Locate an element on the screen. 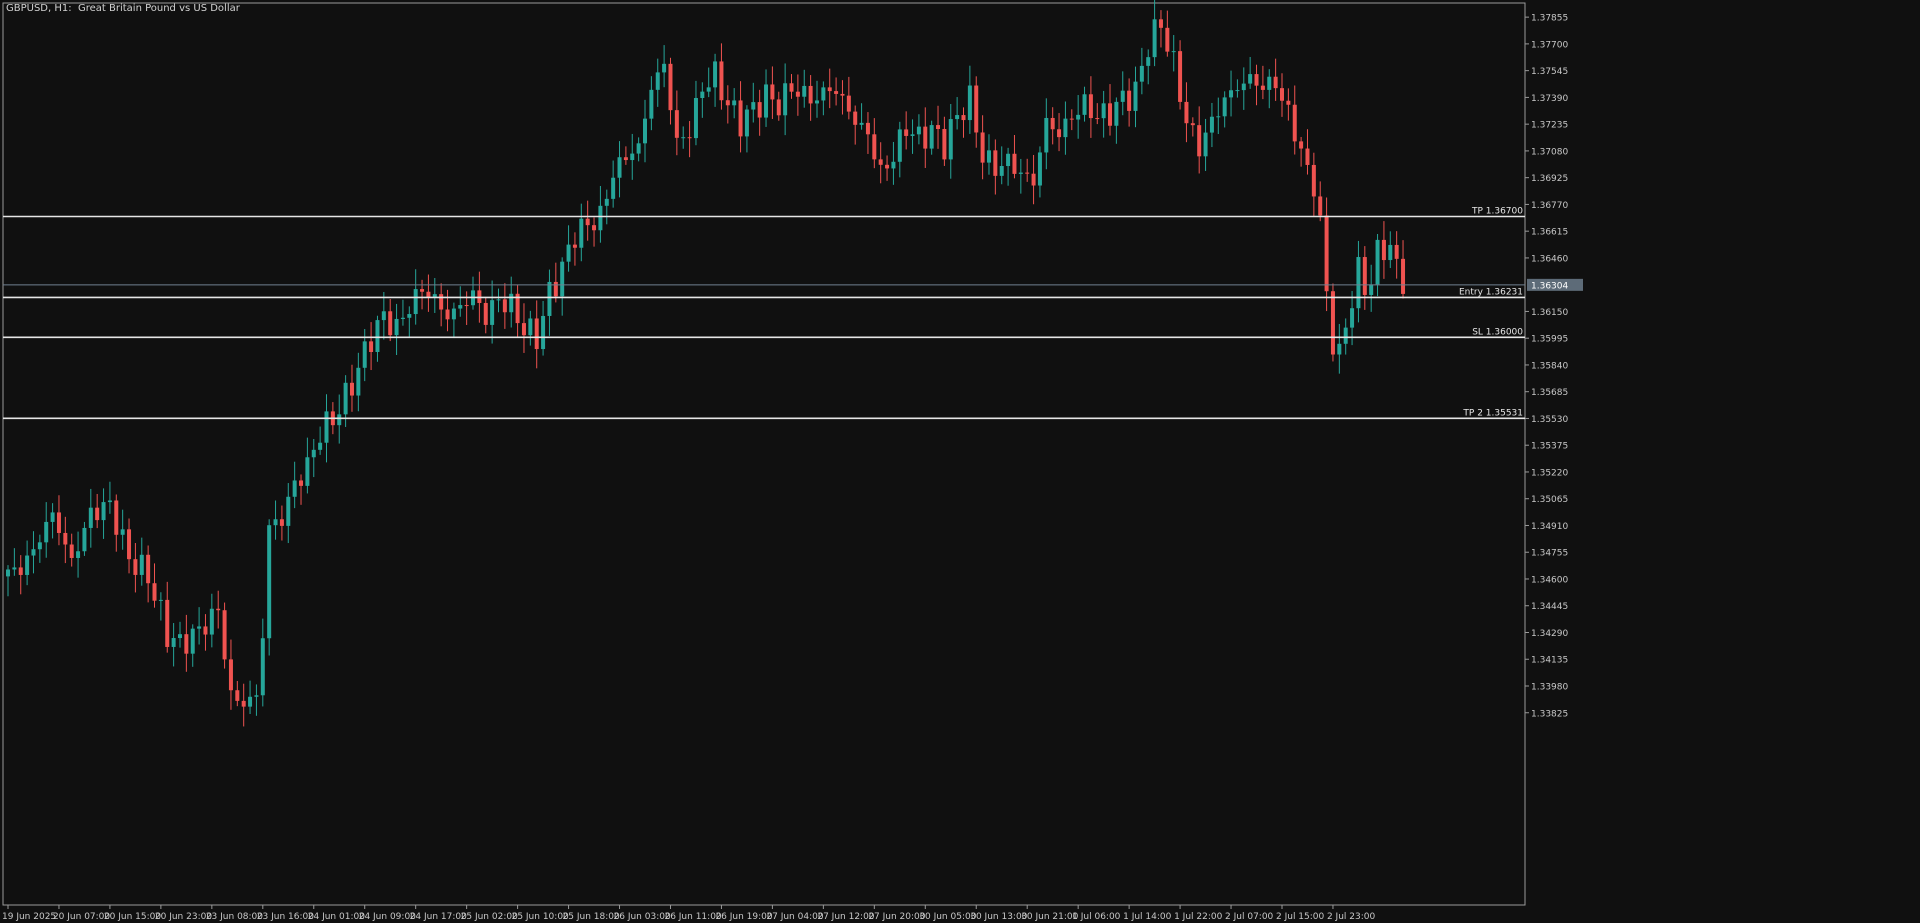 This screenshot has height=923, width=1920. y-tick-label: 1.36460 is located at coordinates (1549, 259).